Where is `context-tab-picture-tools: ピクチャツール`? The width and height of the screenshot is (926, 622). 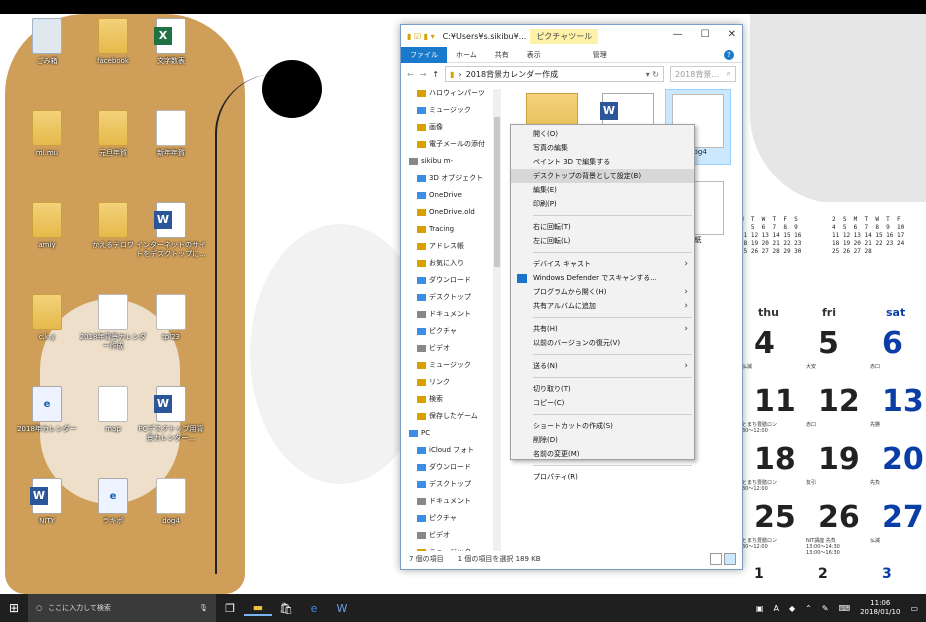 context-tab-picture-tools: ピクチャツール is located at coordinates (564, 36).